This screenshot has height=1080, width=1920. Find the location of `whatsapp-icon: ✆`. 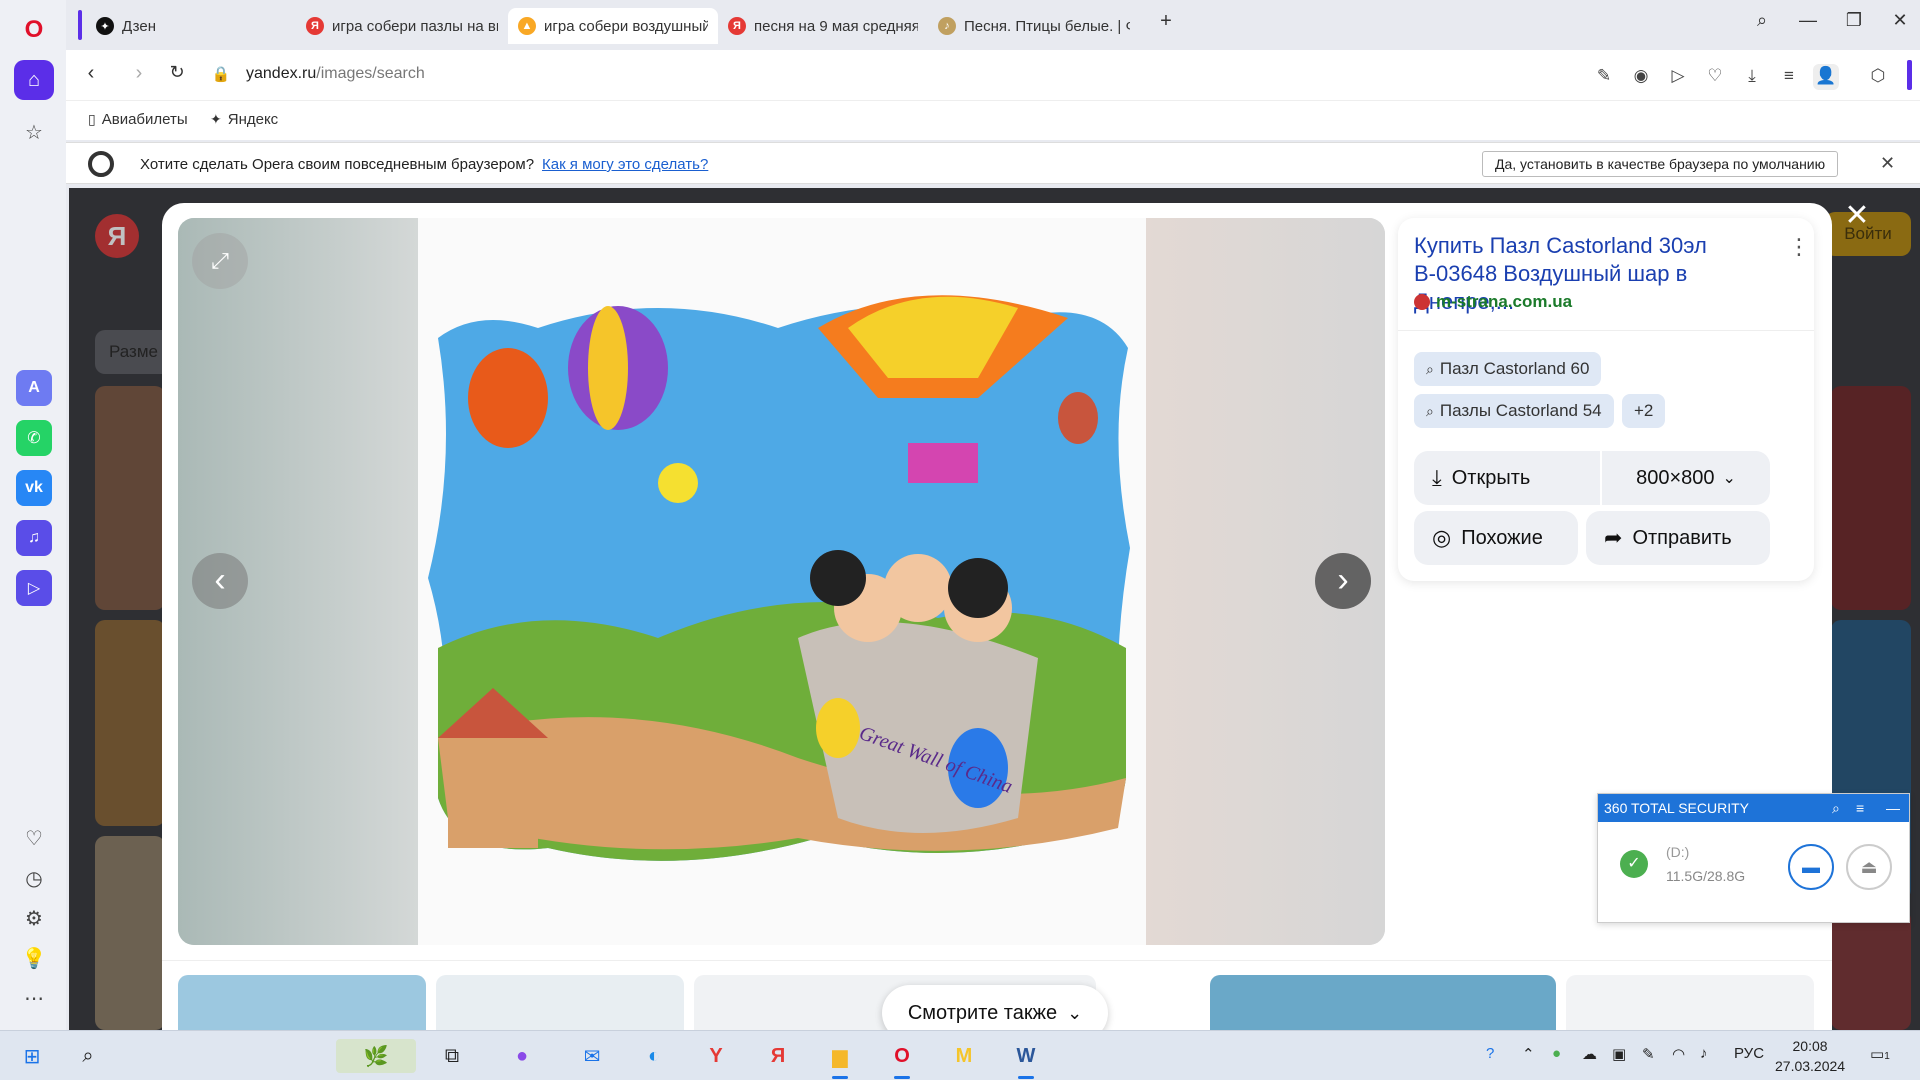

whatsapp-icon: ✆ is located at coordinates (34, 438).